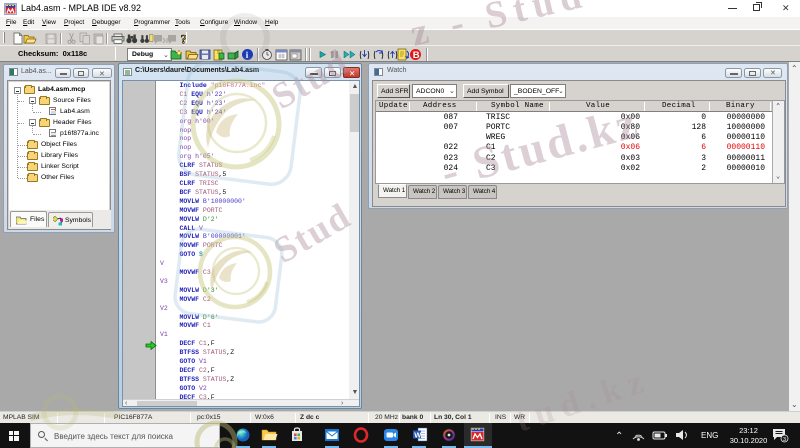  I want to click on svg-text: 3, so click(784, 440).